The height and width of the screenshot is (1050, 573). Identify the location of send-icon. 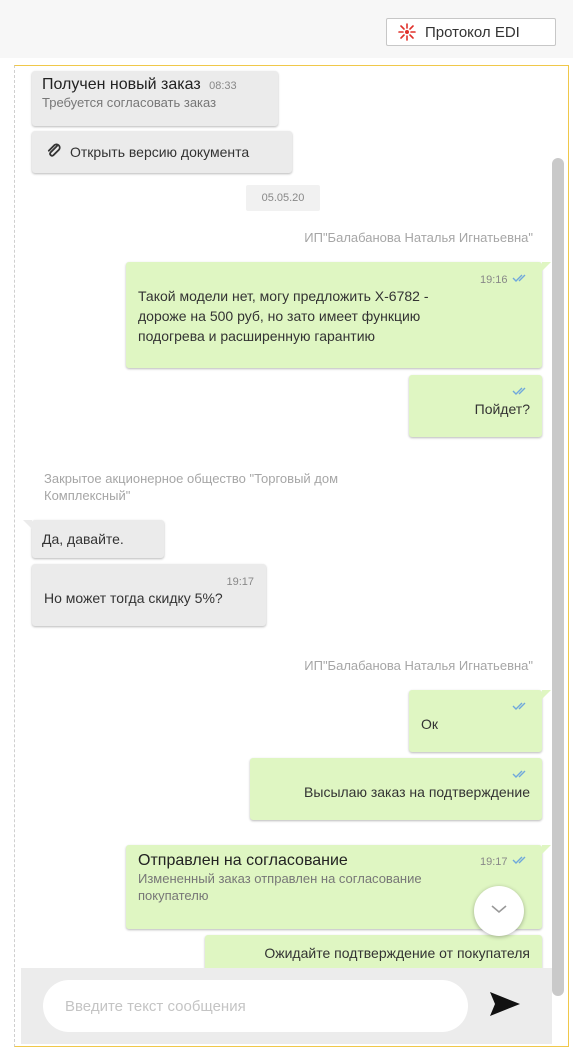
(505, 1006).